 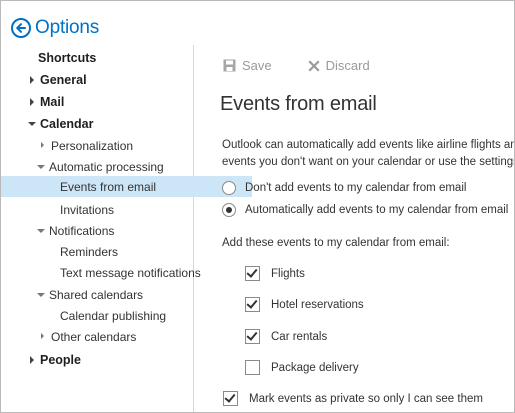 What do you see at coordinates (110, 123) in the screenshot?
I see `sidebar-item-calendar: Calendar` at bounding box center [110, 123].